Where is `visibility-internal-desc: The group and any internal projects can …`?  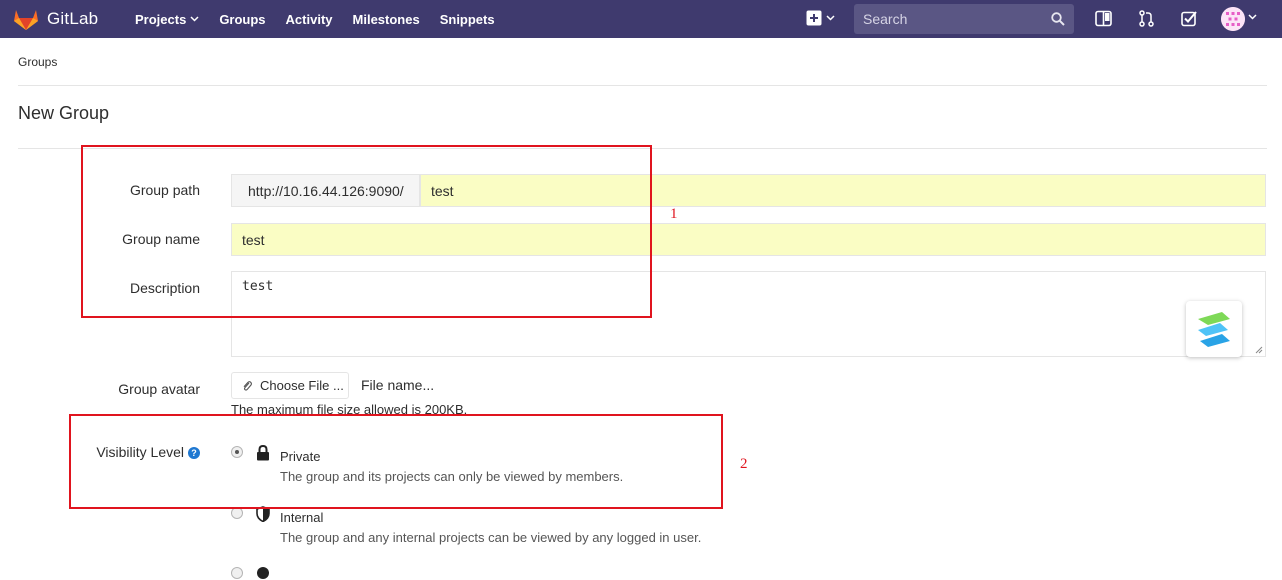
visibility-internal-desc: The group and any internal projects can … is located at coordinates (491, 537).